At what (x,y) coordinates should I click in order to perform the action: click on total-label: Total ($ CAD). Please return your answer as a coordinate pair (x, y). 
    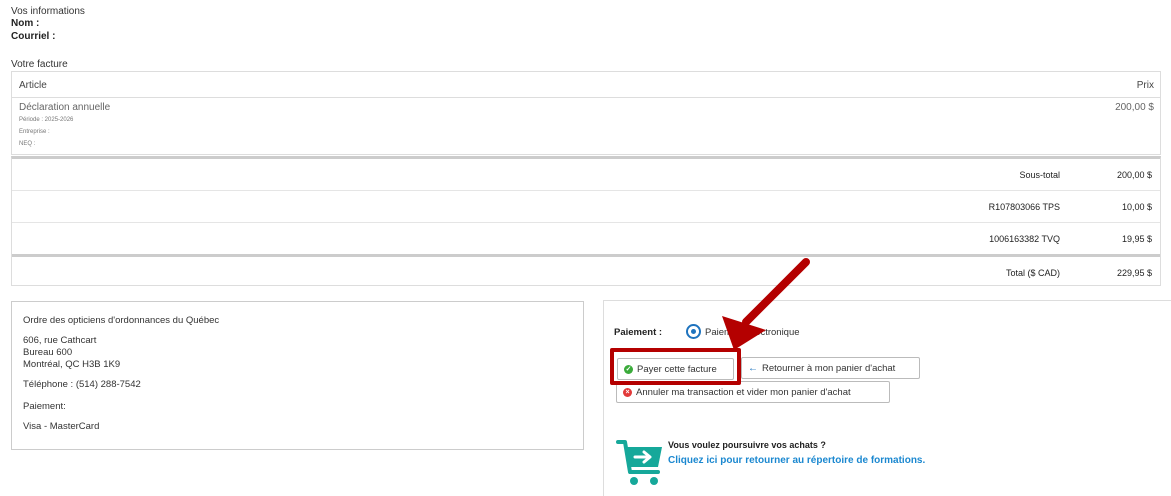
    Looking at the image, I should click on (1032, 273).